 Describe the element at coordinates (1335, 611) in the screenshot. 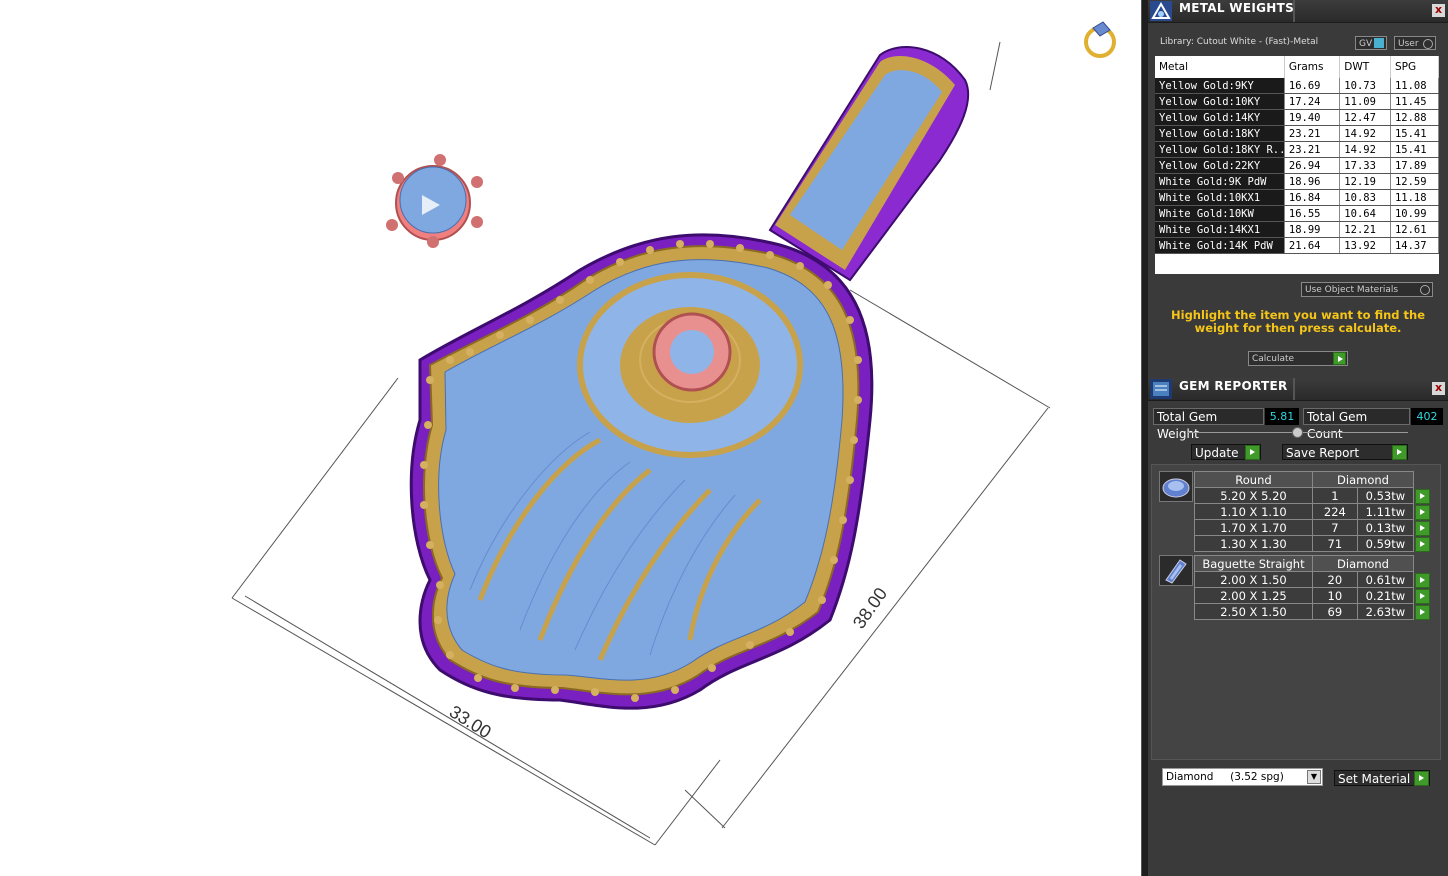

I see `gem-count-cell: 69` at that location.